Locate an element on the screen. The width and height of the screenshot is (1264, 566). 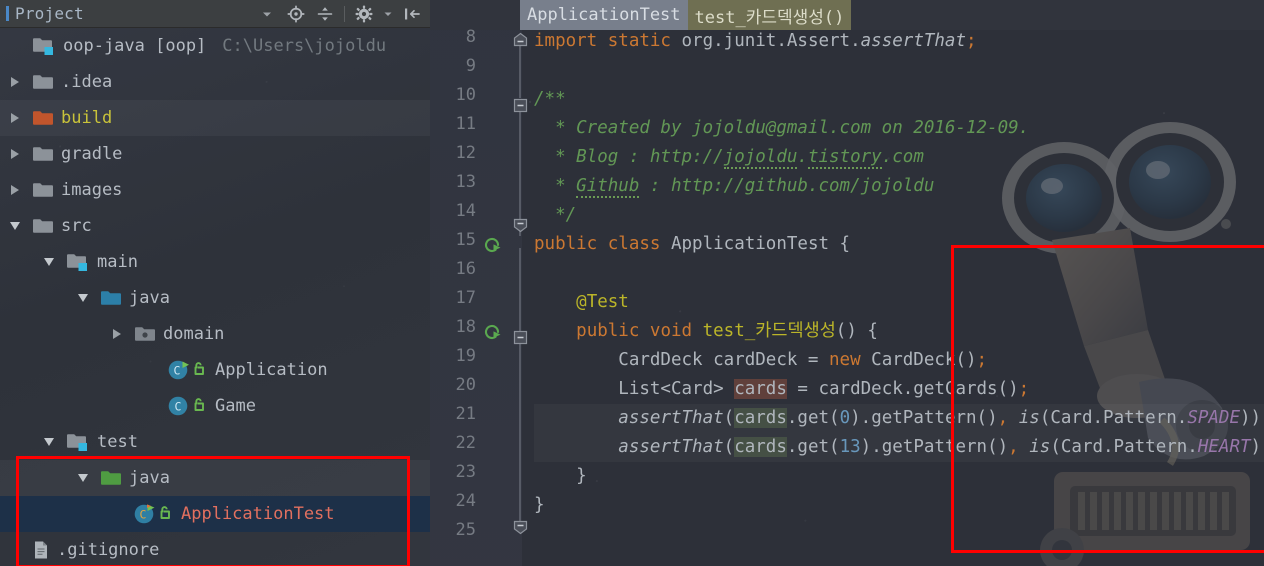
line-number: 8 is located at coordinates (470, 37).